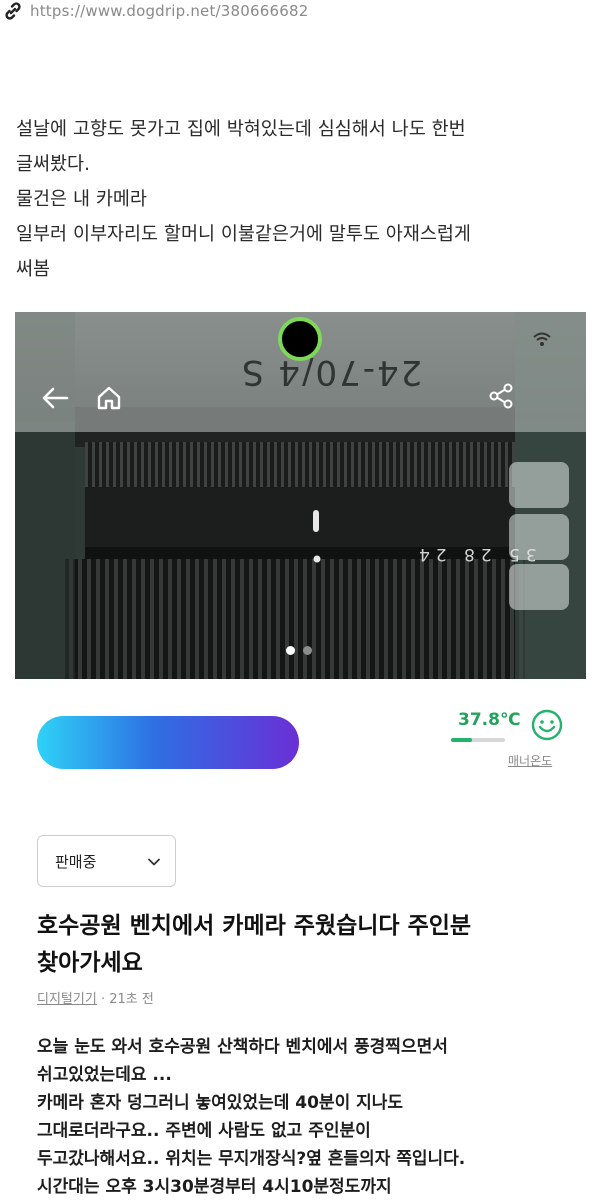 Image resolution: width=600 pixels, height=1200 pixels. What do you see at coordinates (530, 760) in the screenshot?
I see `manner-label: 매너온도` at bounding box center [530, 760].